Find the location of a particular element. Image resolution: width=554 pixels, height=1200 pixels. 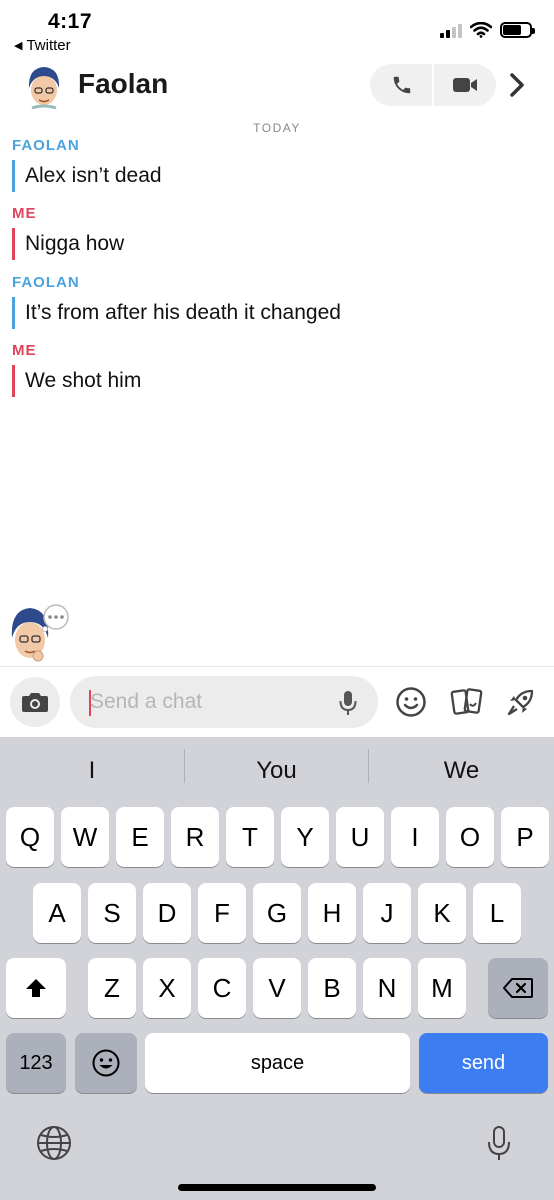

voice-call-button is located at coordinates (401, 85).